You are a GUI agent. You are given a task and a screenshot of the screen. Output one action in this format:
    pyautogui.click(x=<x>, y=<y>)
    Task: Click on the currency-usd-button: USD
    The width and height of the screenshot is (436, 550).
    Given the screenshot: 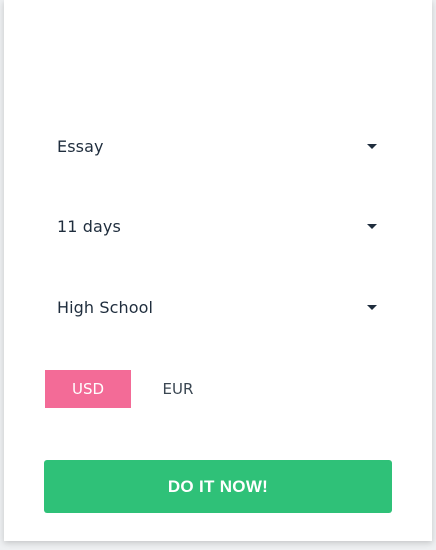 What is the action you would take?
    pyautogui.click(x=88, y=389)
    